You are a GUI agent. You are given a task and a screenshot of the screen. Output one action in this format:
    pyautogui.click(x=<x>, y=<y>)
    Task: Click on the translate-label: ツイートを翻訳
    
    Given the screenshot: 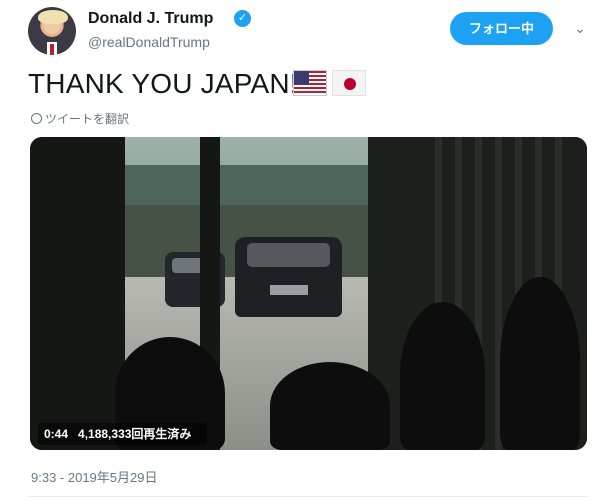 What is the action you would take?
    pyautogui.click(x=87, y=119)
    